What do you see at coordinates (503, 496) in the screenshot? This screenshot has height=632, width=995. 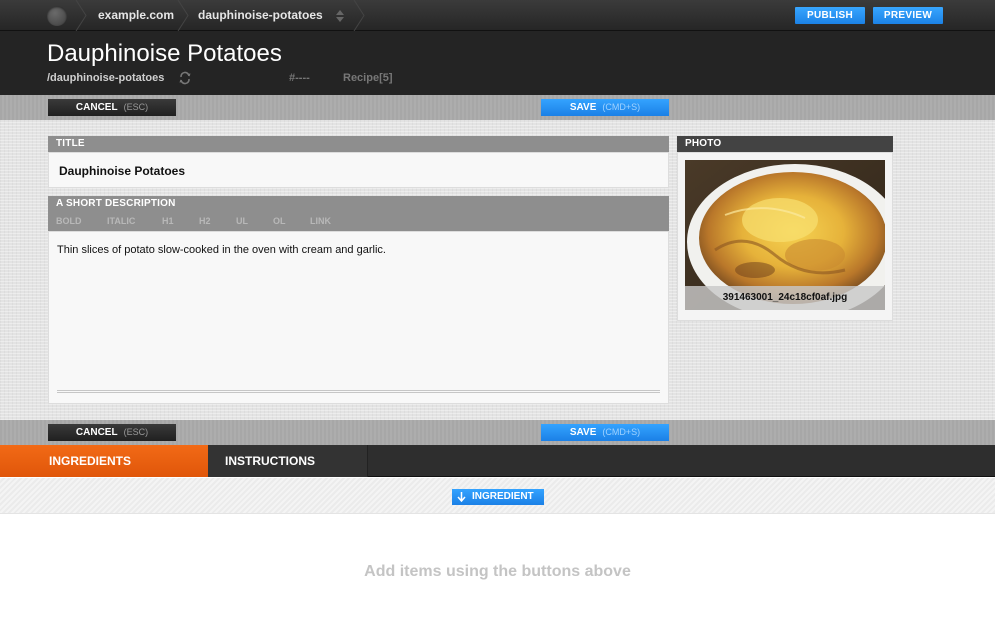 I see `add-ingredient-label: INGREDIENT` at bounding box center [503, 496].